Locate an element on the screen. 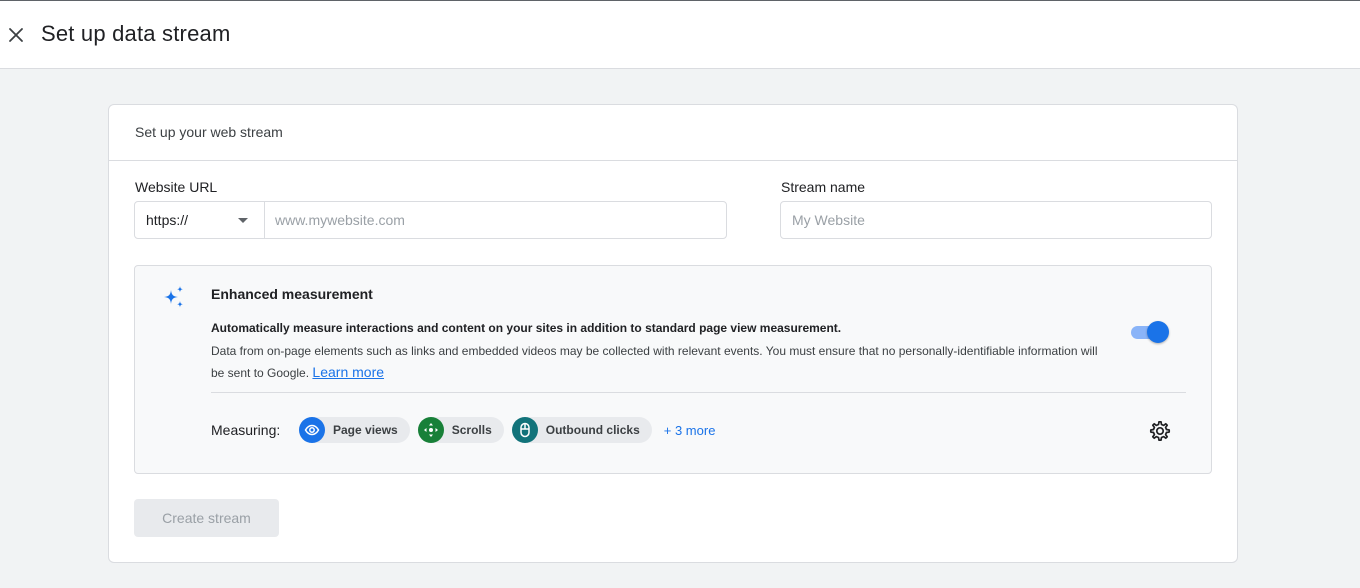 The image size is (1360, 588). measuring-label: Measuring: is located at coordinates (246, 430).